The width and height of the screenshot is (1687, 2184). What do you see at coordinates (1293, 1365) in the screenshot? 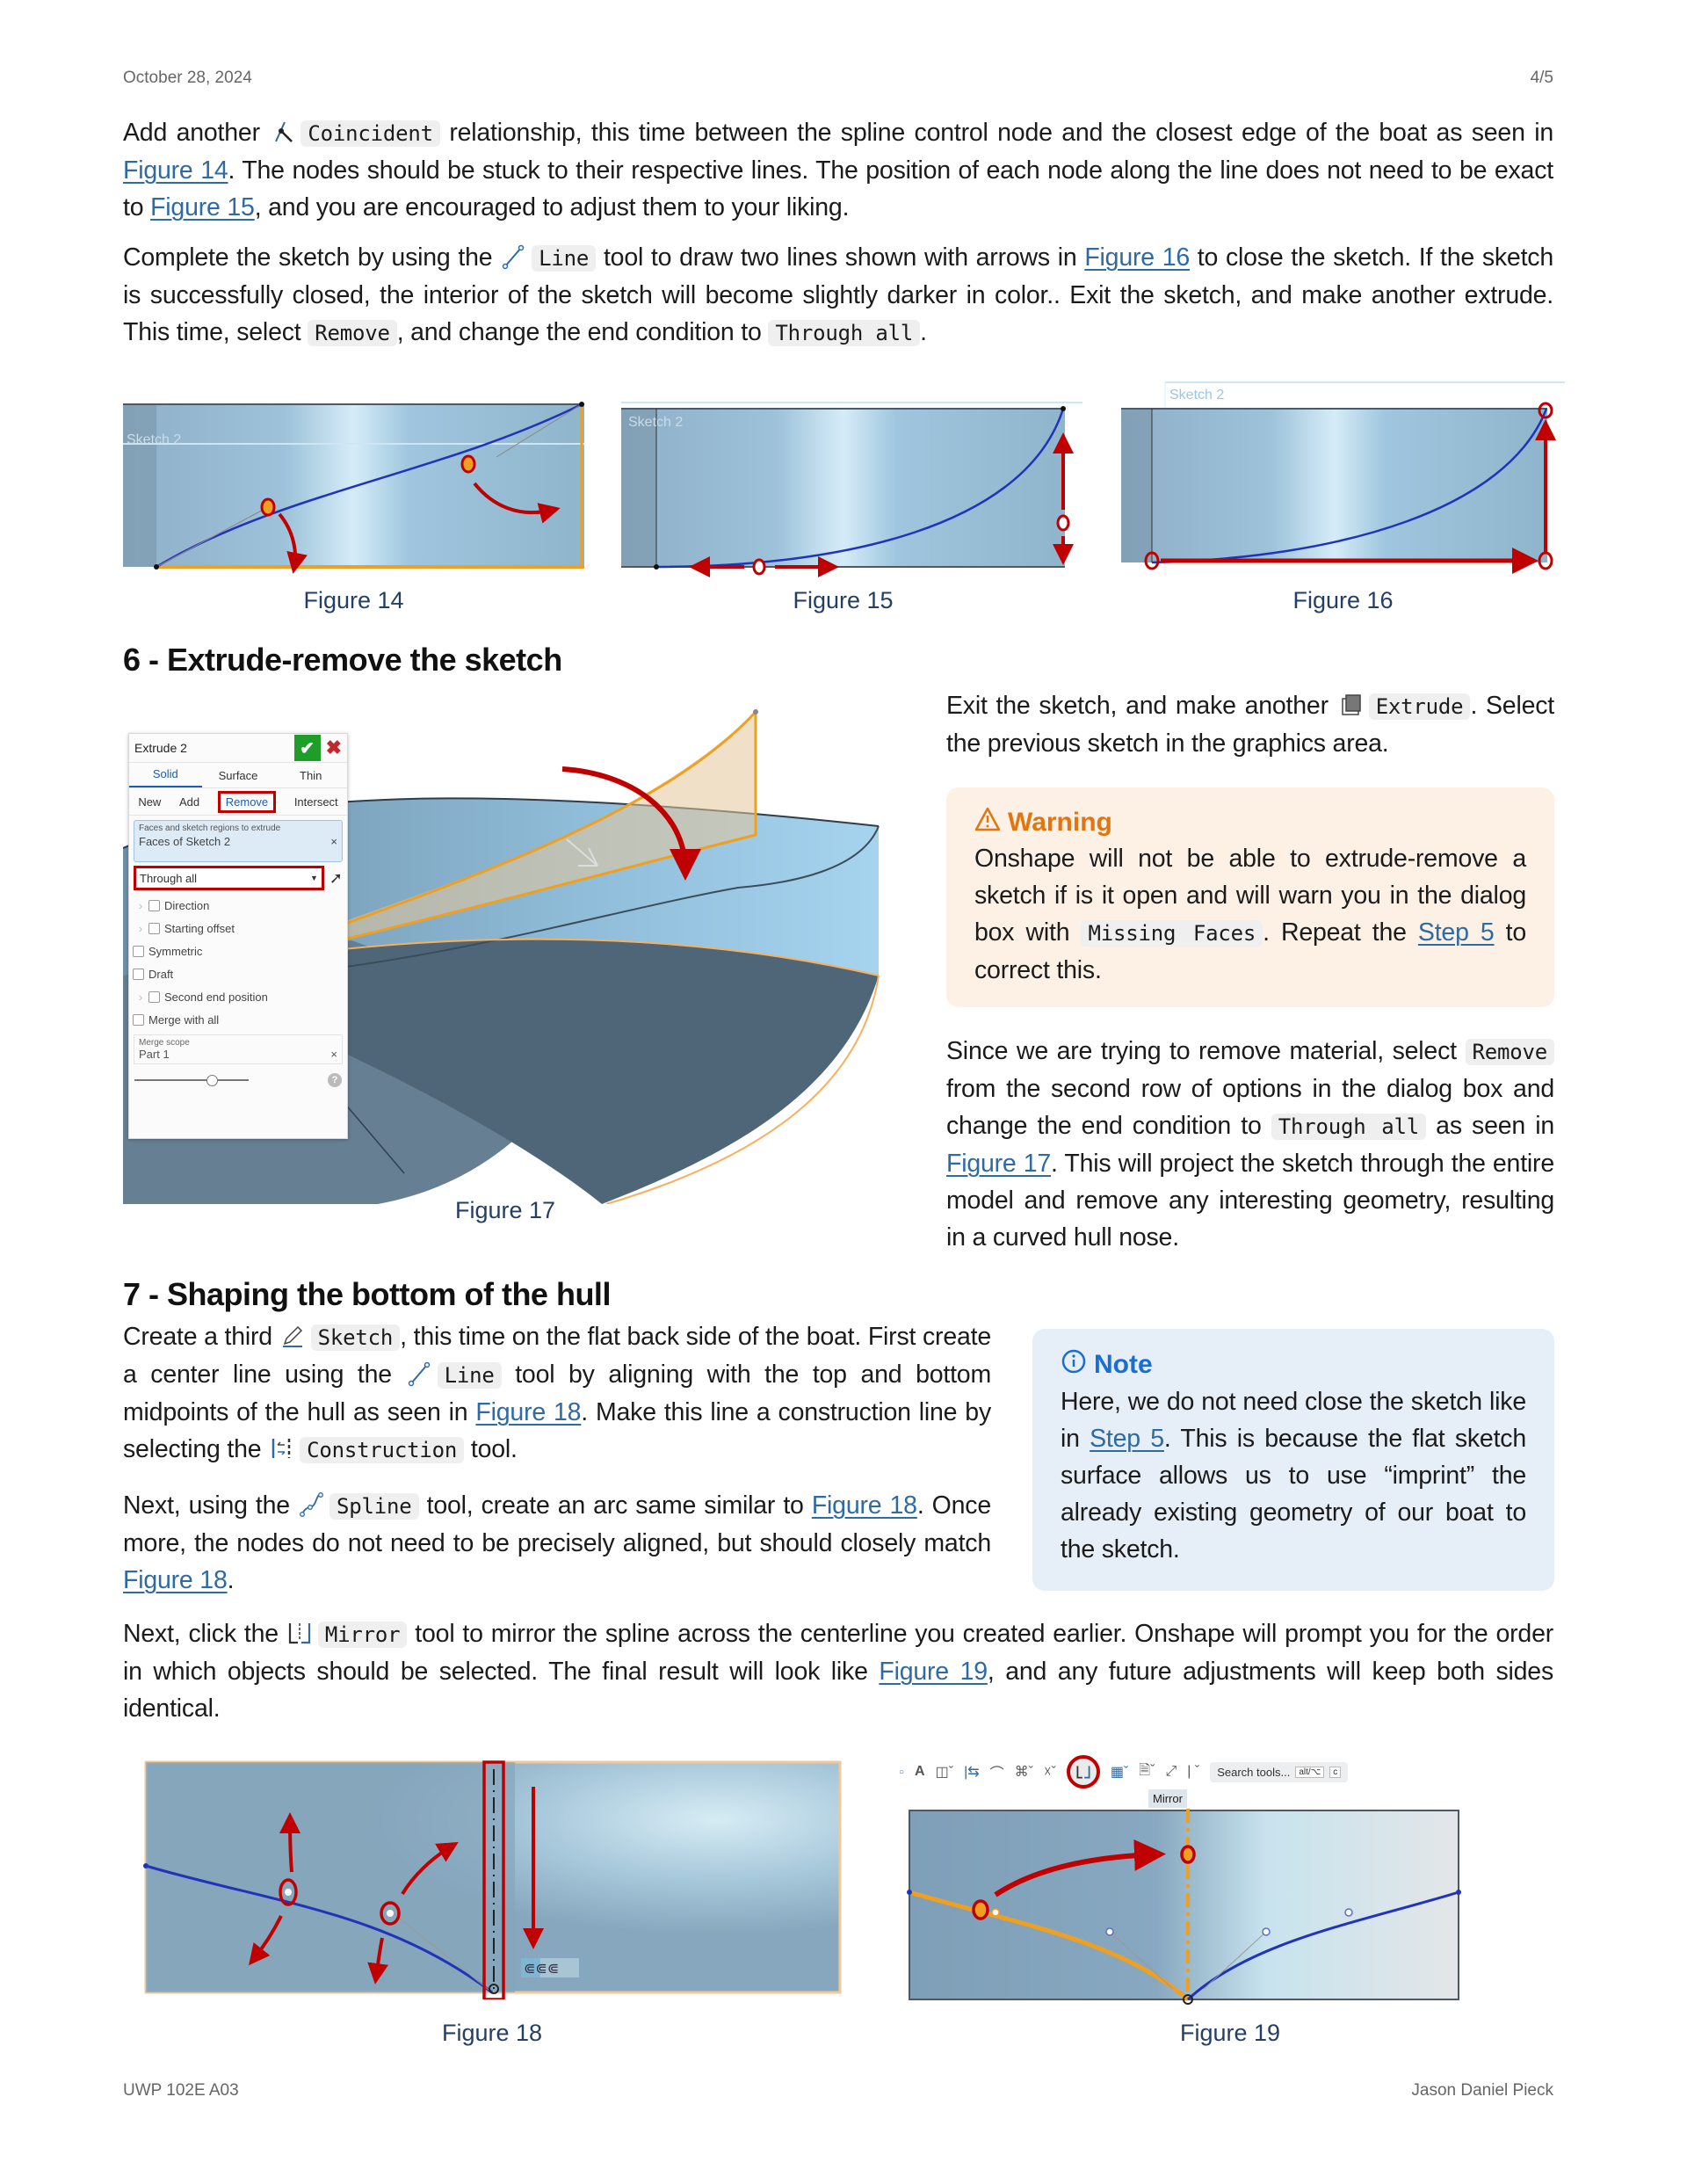
I see `note-title-row: Note` at bounding box center [1293, 1365].